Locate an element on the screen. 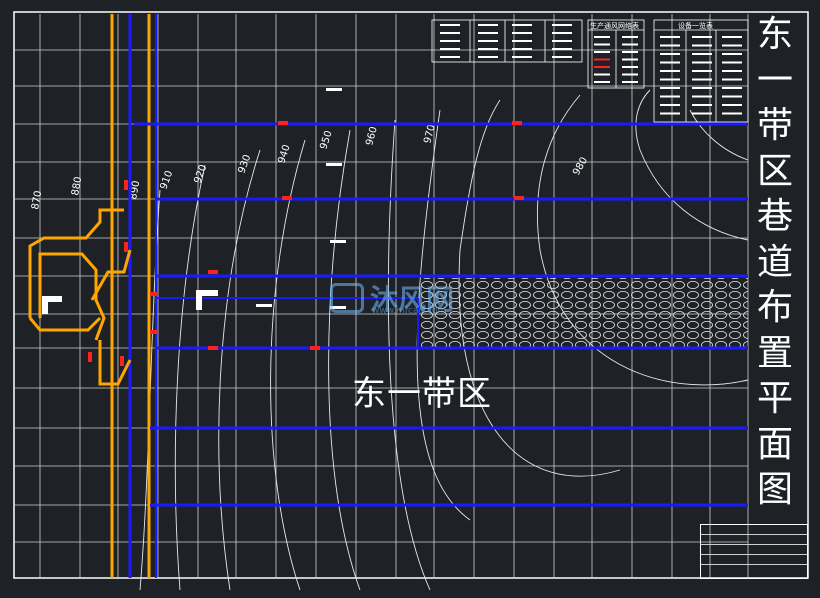  wind-network-table is located at coordinates (616, 54).